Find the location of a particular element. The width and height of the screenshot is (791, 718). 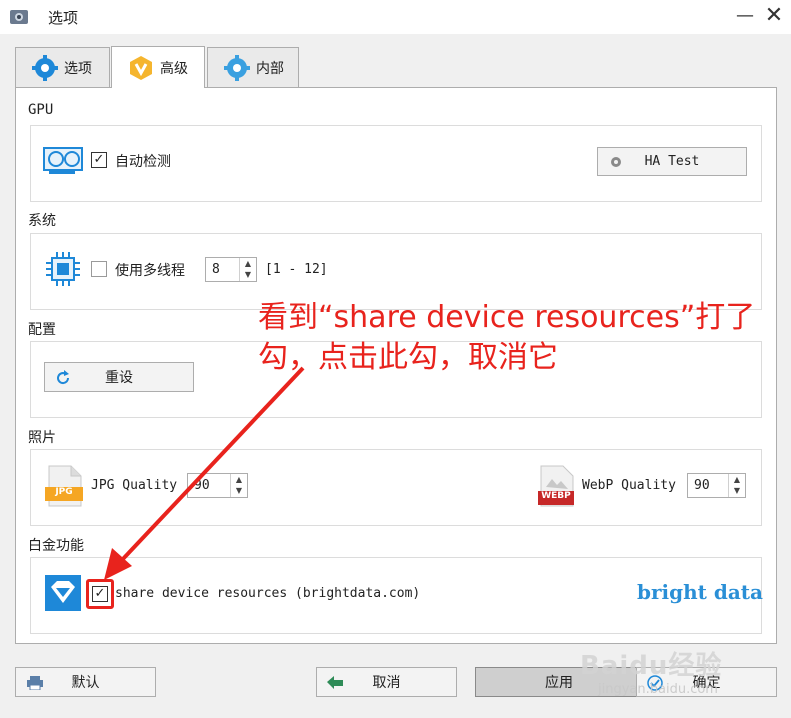

webp-quality-value: 90 is located at coordinates (702, 485).